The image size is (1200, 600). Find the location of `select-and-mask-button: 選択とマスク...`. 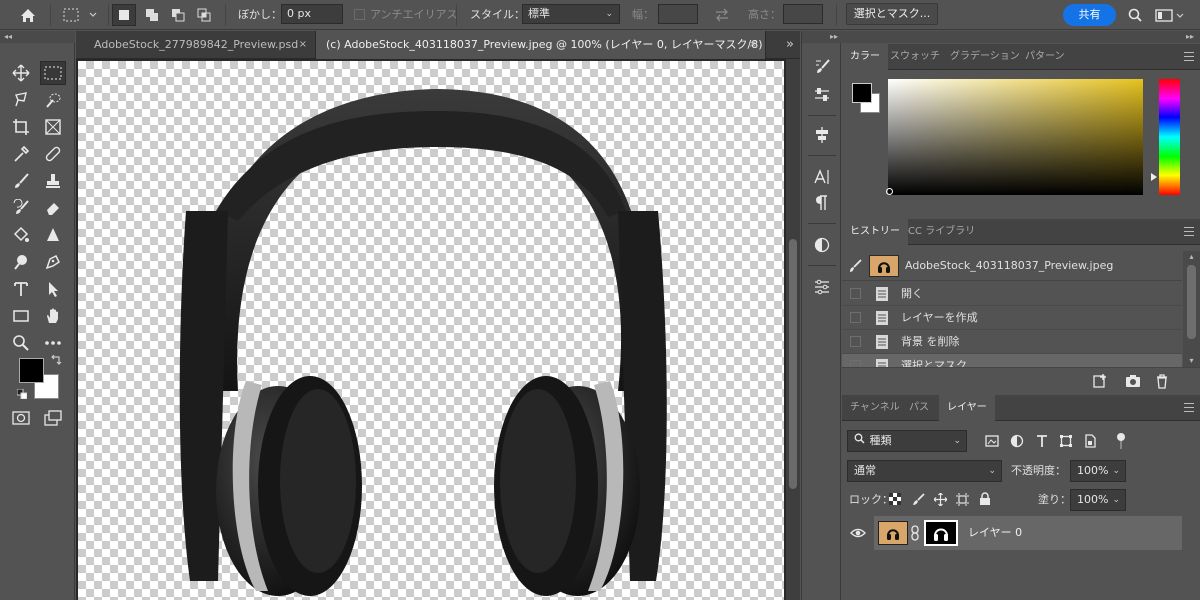

select-and-mask-button: 選択とマスク... is located at coordinates (892, 14).